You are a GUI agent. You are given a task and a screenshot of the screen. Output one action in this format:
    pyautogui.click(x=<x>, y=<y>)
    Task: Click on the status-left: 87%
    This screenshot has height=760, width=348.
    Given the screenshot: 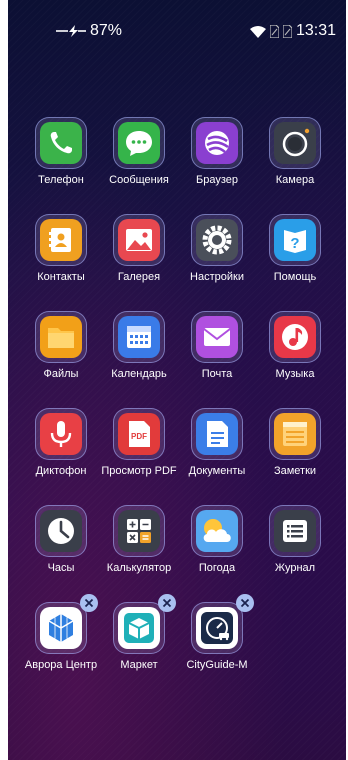 What is the action you would take?
    pyautogui.click(x=89, y=31)
    